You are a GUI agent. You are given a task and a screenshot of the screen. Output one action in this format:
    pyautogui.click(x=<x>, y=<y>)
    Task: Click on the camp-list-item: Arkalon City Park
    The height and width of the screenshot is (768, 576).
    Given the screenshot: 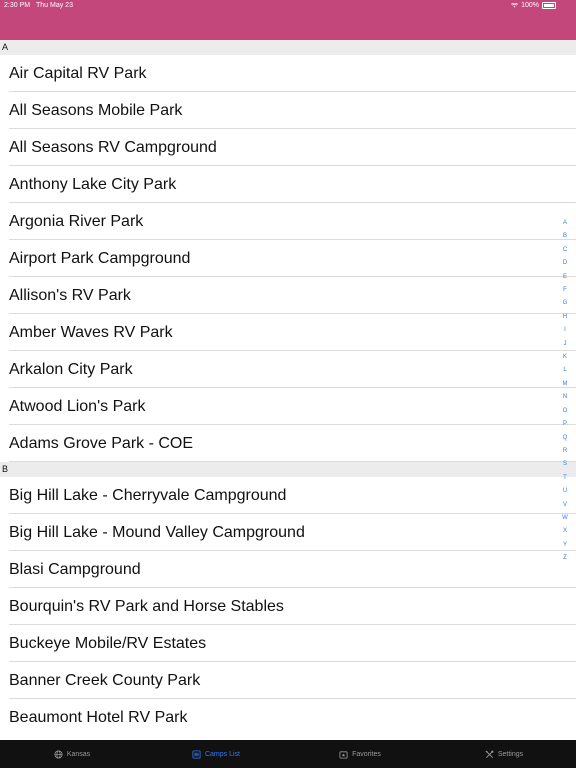 What is the action you would take?
    pyautogui.click(x=288, y=369)
    